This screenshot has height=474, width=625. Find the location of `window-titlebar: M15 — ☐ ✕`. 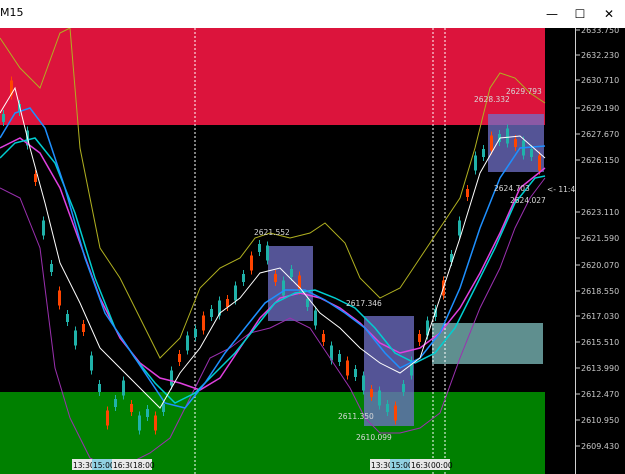

window-titlebar: M15 — ☐ ✕ is located at coordinates (312, 14).